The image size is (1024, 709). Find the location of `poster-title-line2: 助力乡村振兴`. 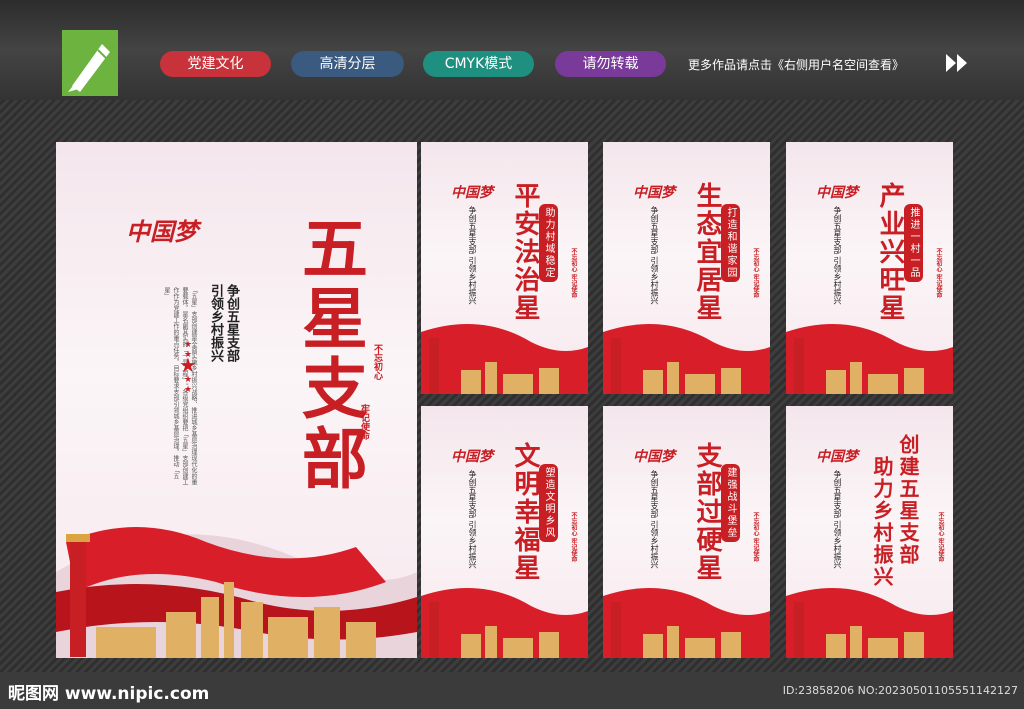

poster-title-line2: 助力乡村振兴 is located at coordinates (882, 522).